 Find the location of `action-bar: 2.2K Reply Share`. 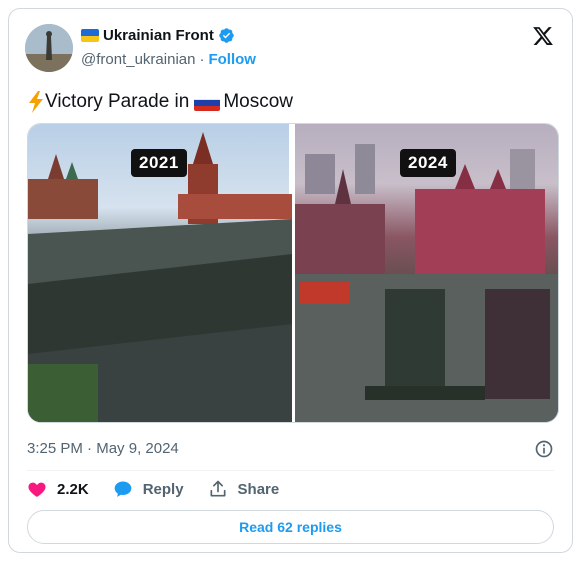

action-bar: 2.2K Reply Share is located at coordinates (165, 489).